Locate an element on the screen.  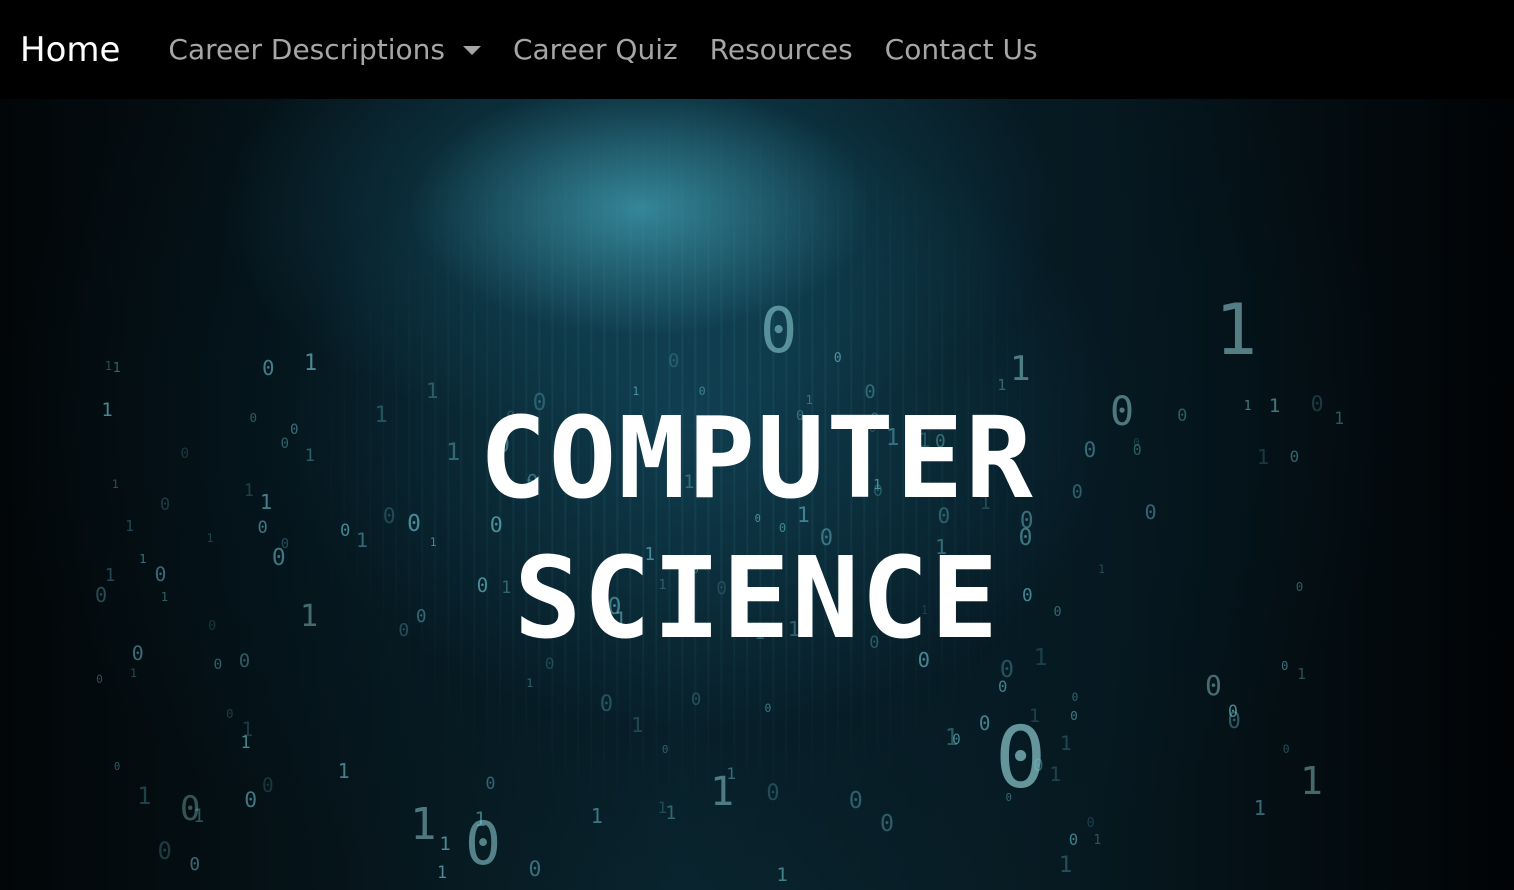
nav-contact-us: Contact Us is located at coordinates (961, 49).